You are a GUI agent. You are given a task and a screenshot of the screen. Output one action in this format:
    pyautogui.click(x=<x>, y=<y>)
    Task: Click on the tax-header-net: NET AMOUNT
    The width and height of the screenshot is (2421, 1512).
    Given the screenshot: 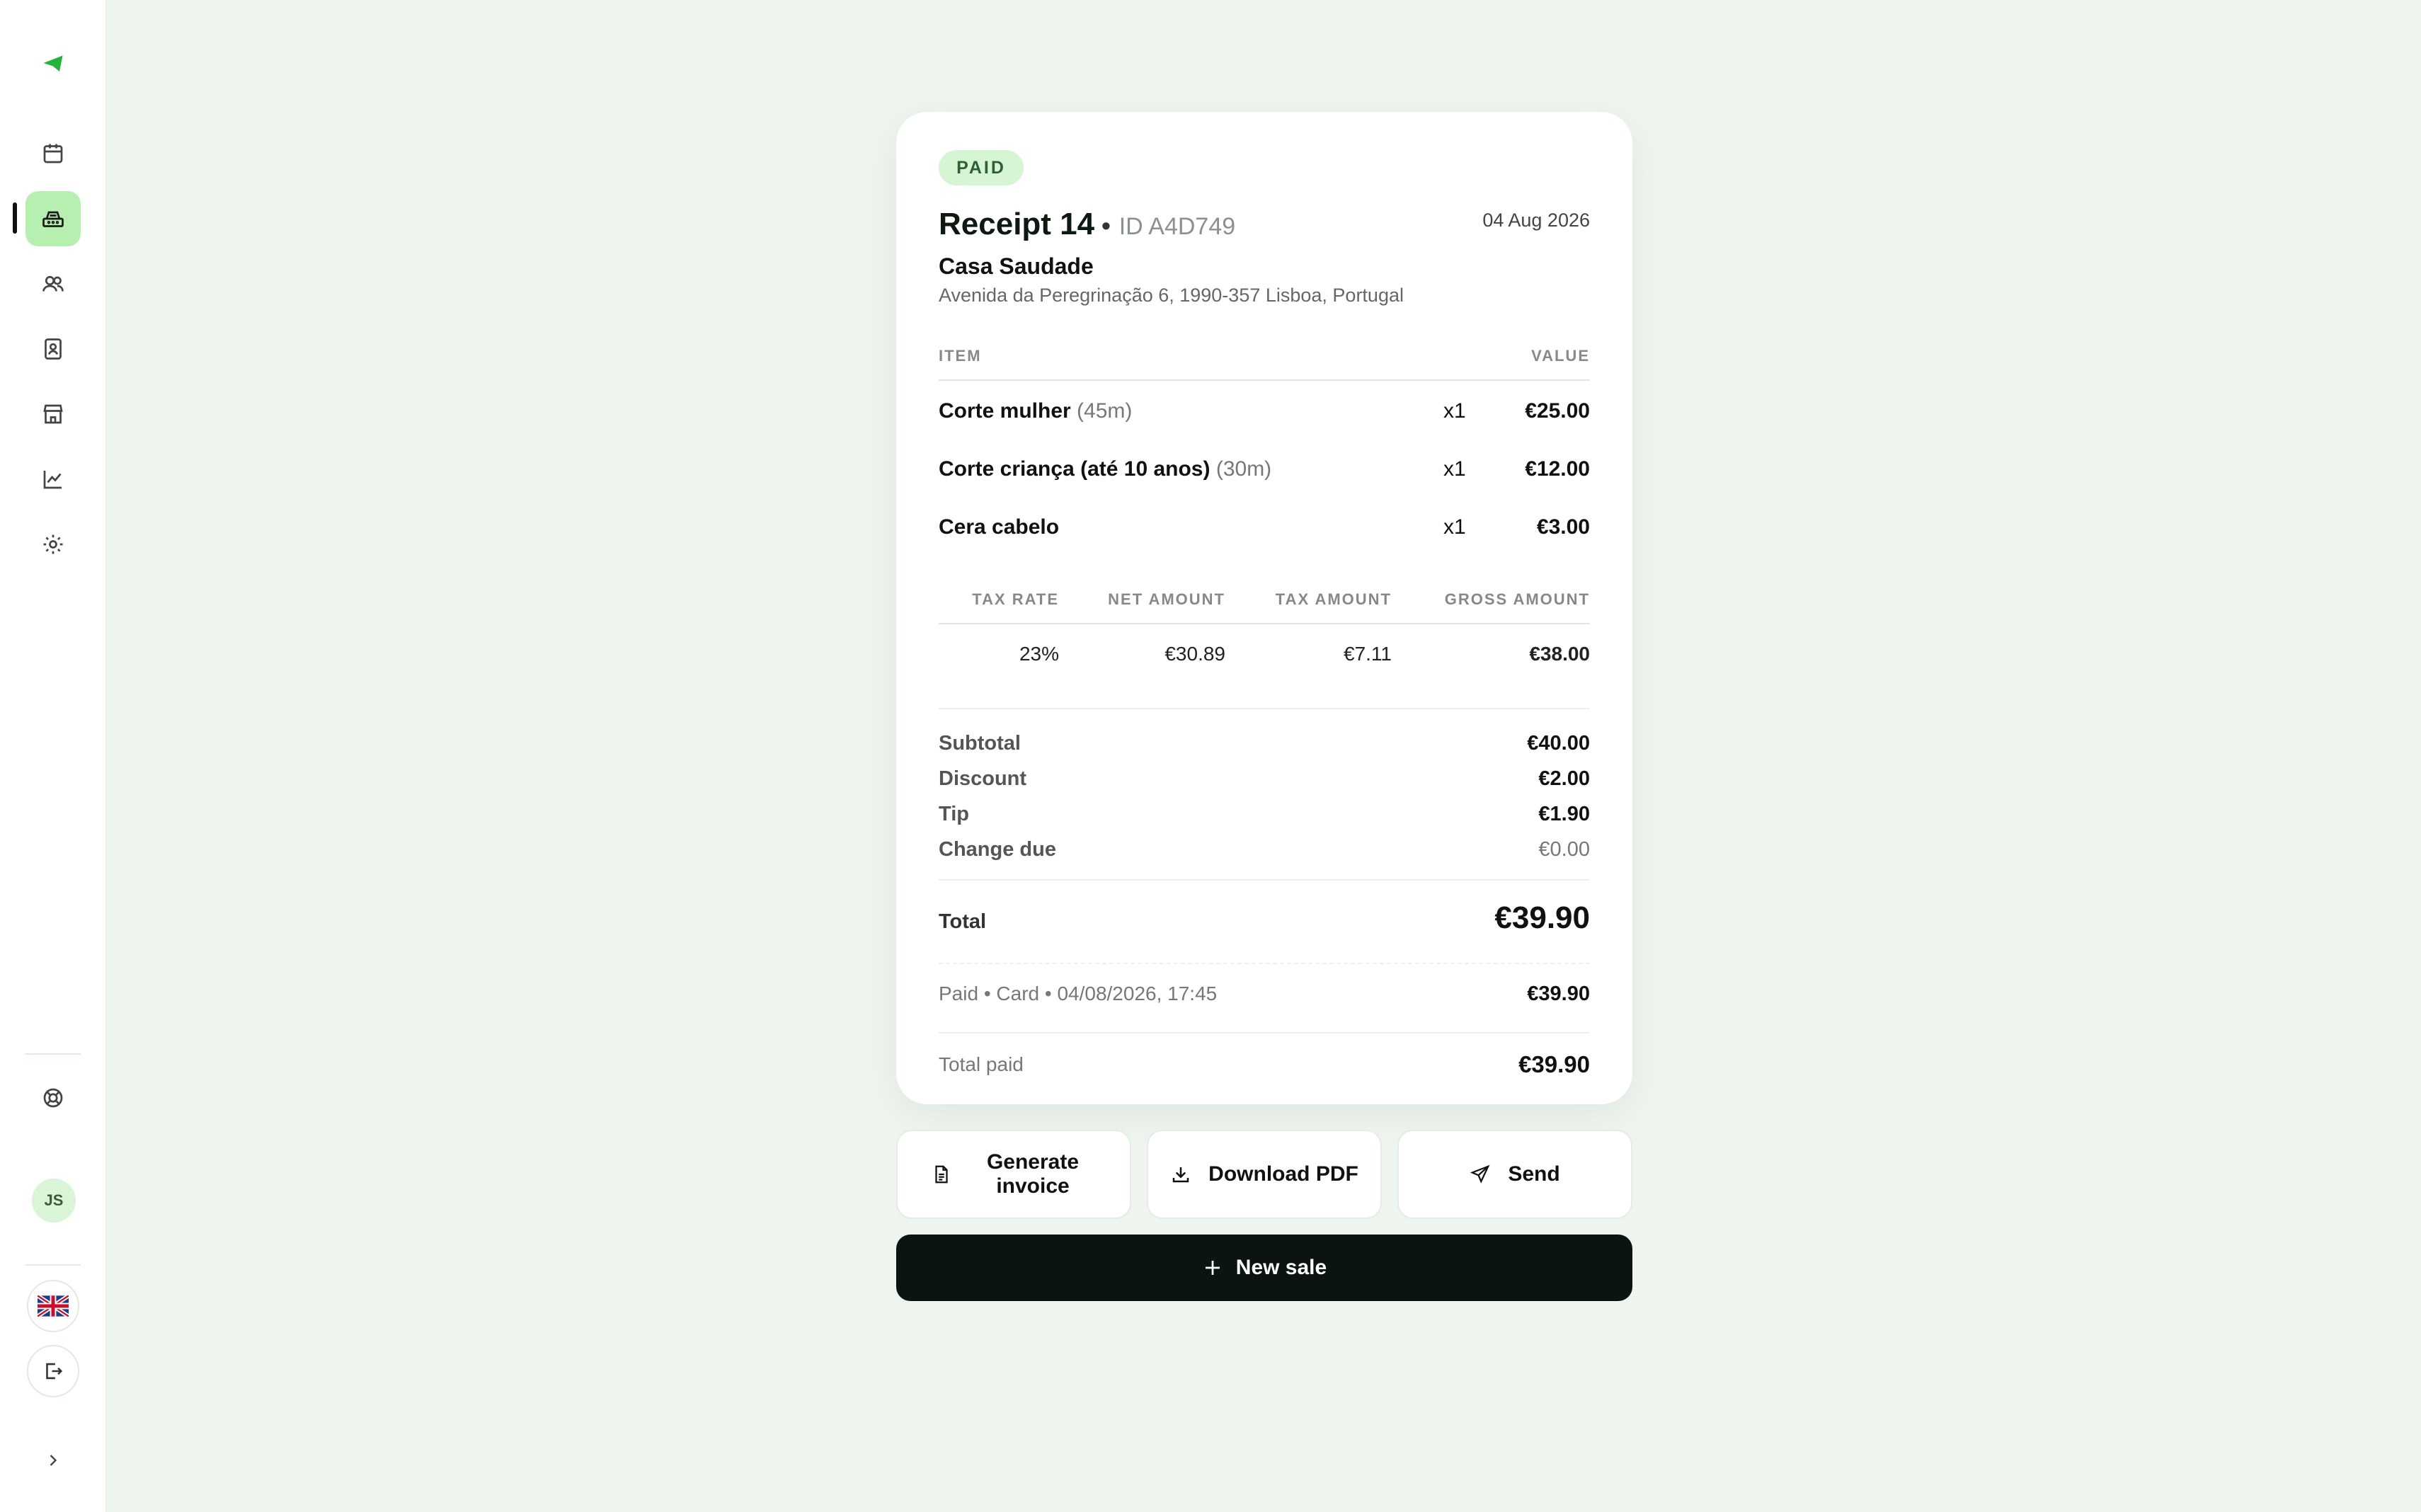 What is the action you would take?
    pyautogui.click(x=1166, y=599)
    